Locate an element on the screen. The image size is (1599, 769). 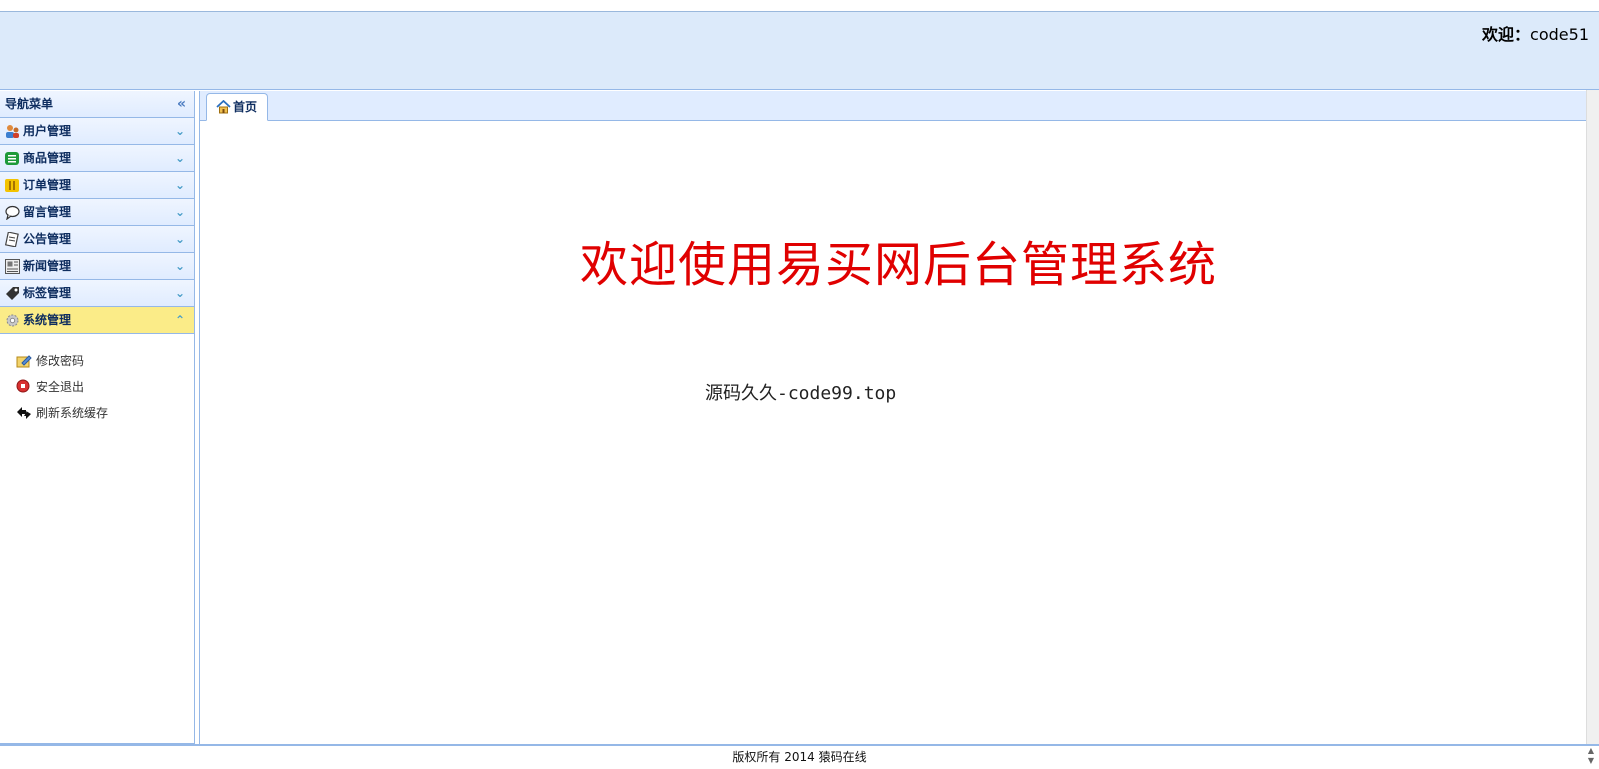
sidebar-section-system: 系统管理 ⌃ is located at coordinates (97, 320).